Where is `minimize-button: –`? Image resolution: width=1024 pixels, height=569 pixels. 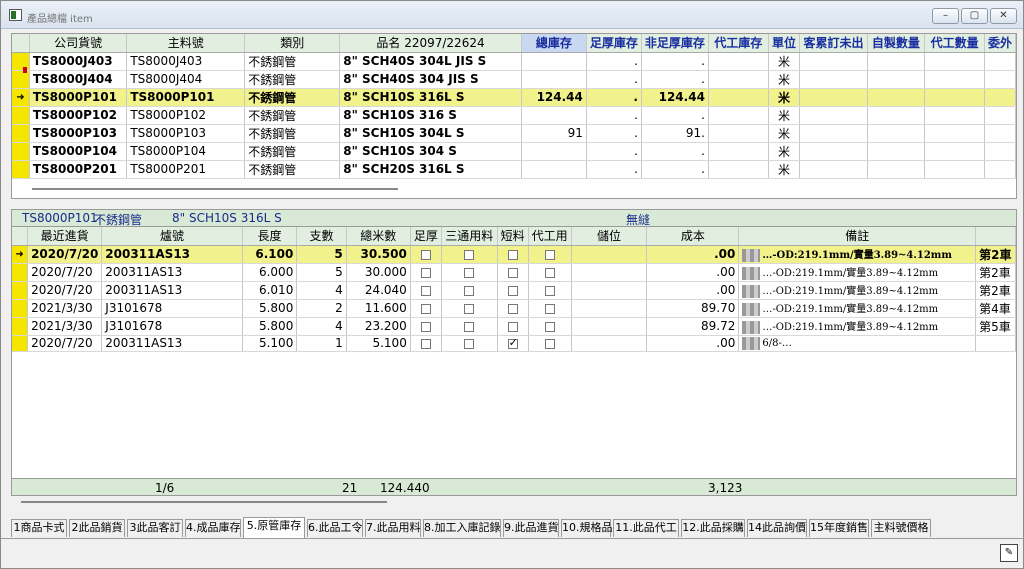 minimize-button: – is located at coordinates (945, 16).